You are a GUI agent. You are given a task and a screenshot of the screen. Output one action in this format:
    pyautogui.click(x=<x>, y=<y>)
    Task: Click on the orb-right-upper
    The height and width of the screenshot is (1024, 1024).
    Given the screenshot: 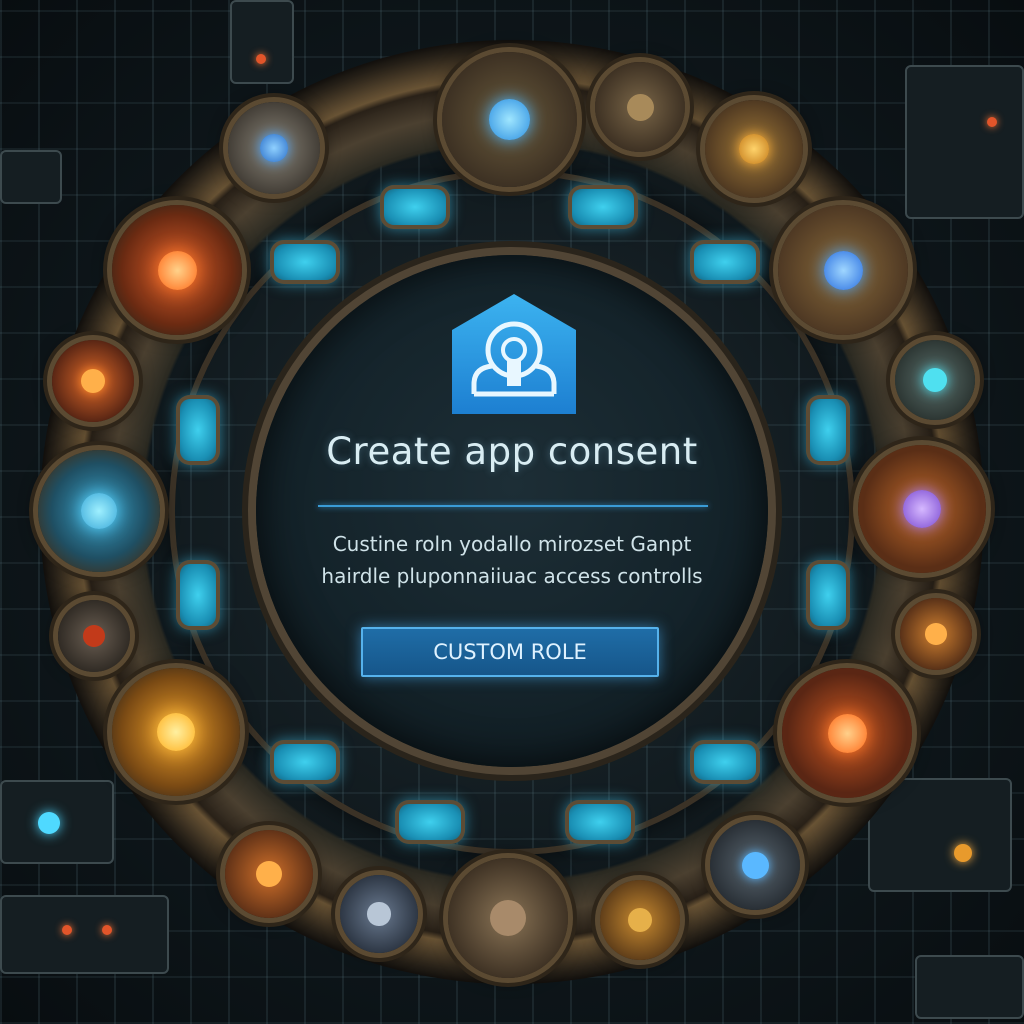 What is the action you would take?
    pyautogui.click(x=843, y=270)
    